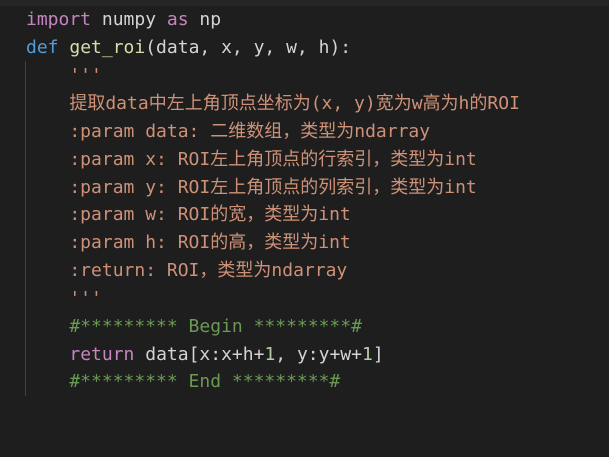 This screenshot has height=457, width=609. I want to click on slice-expr-a: data[x:x+h+, so click(199, 354).